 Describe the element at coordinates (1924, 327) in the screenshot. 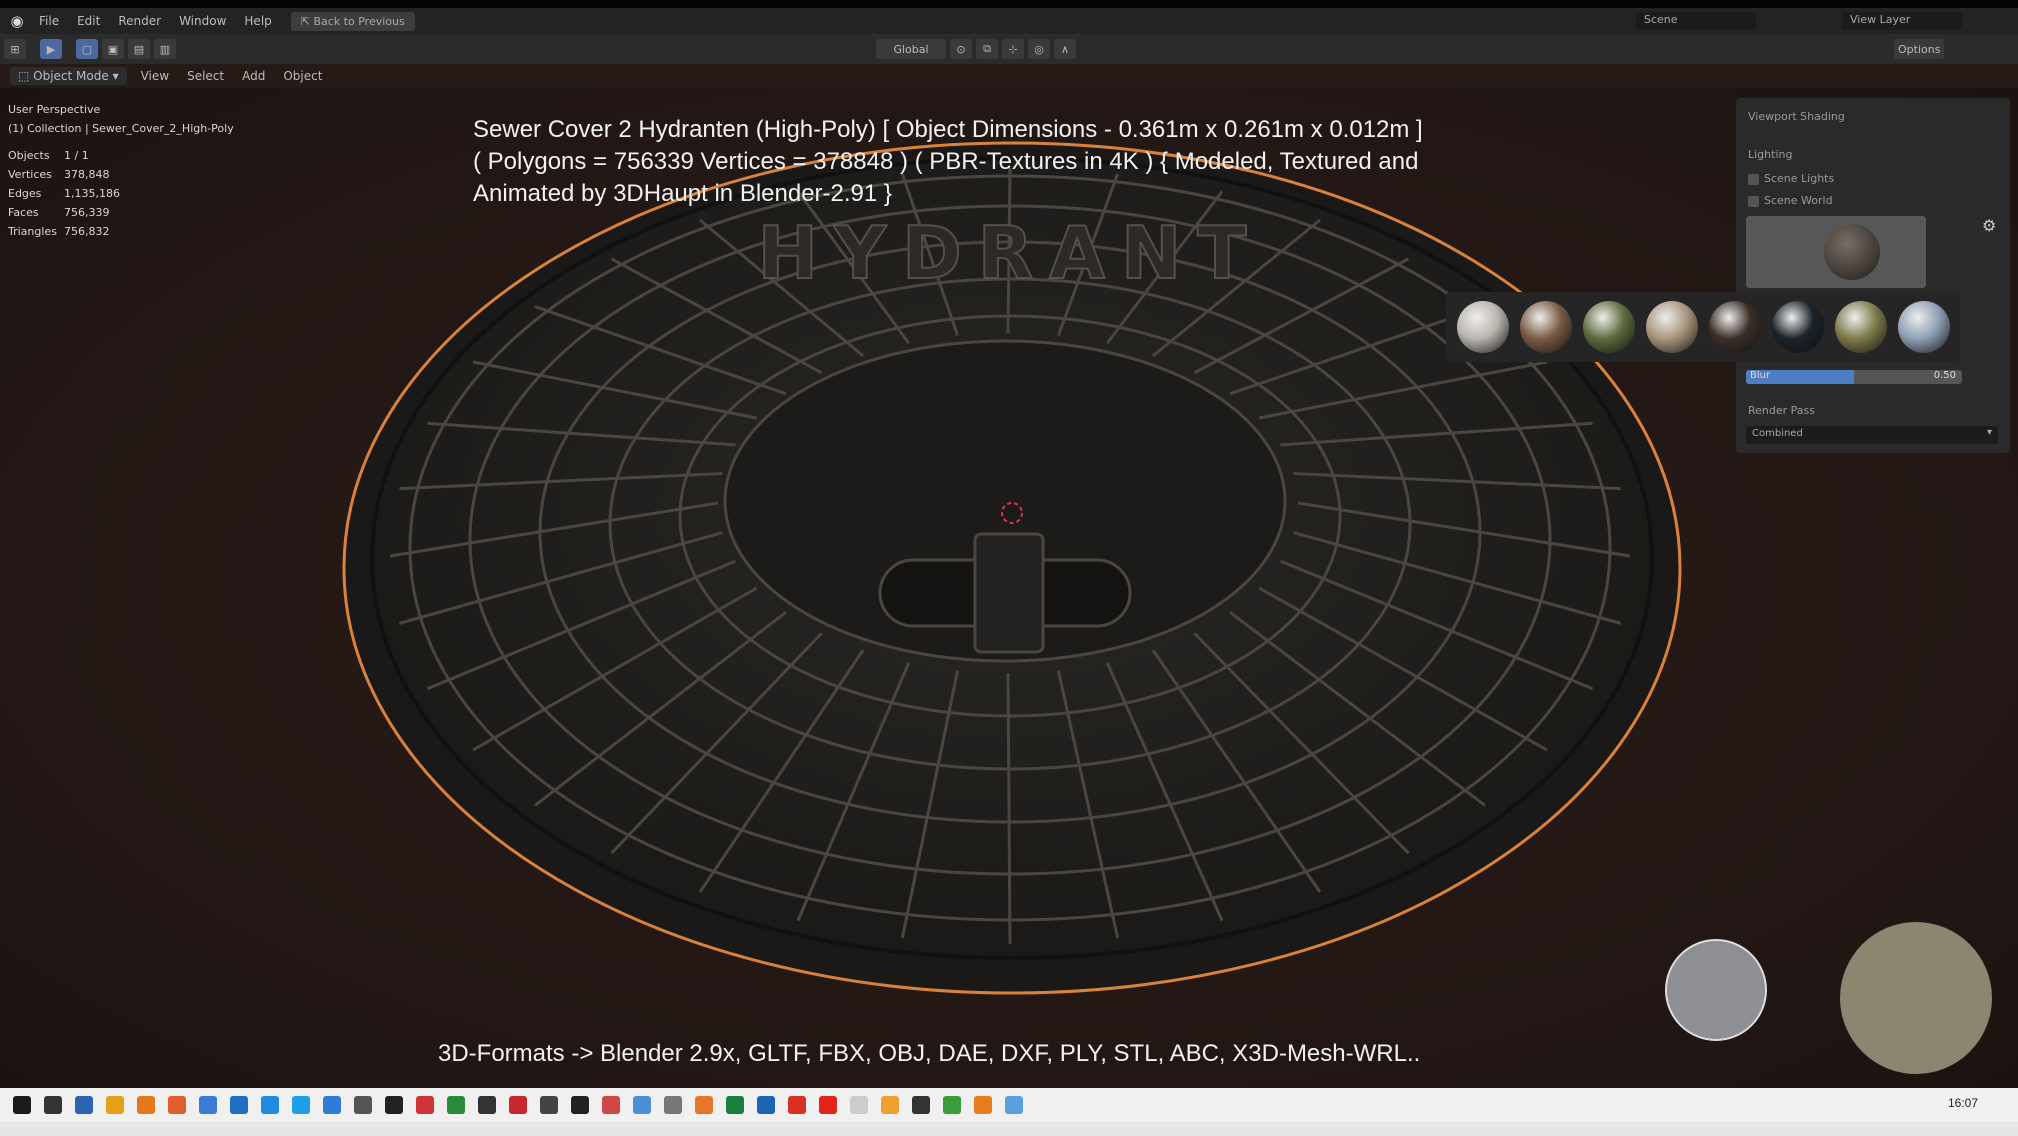

I see `hdri-option-8-icon` at that location.